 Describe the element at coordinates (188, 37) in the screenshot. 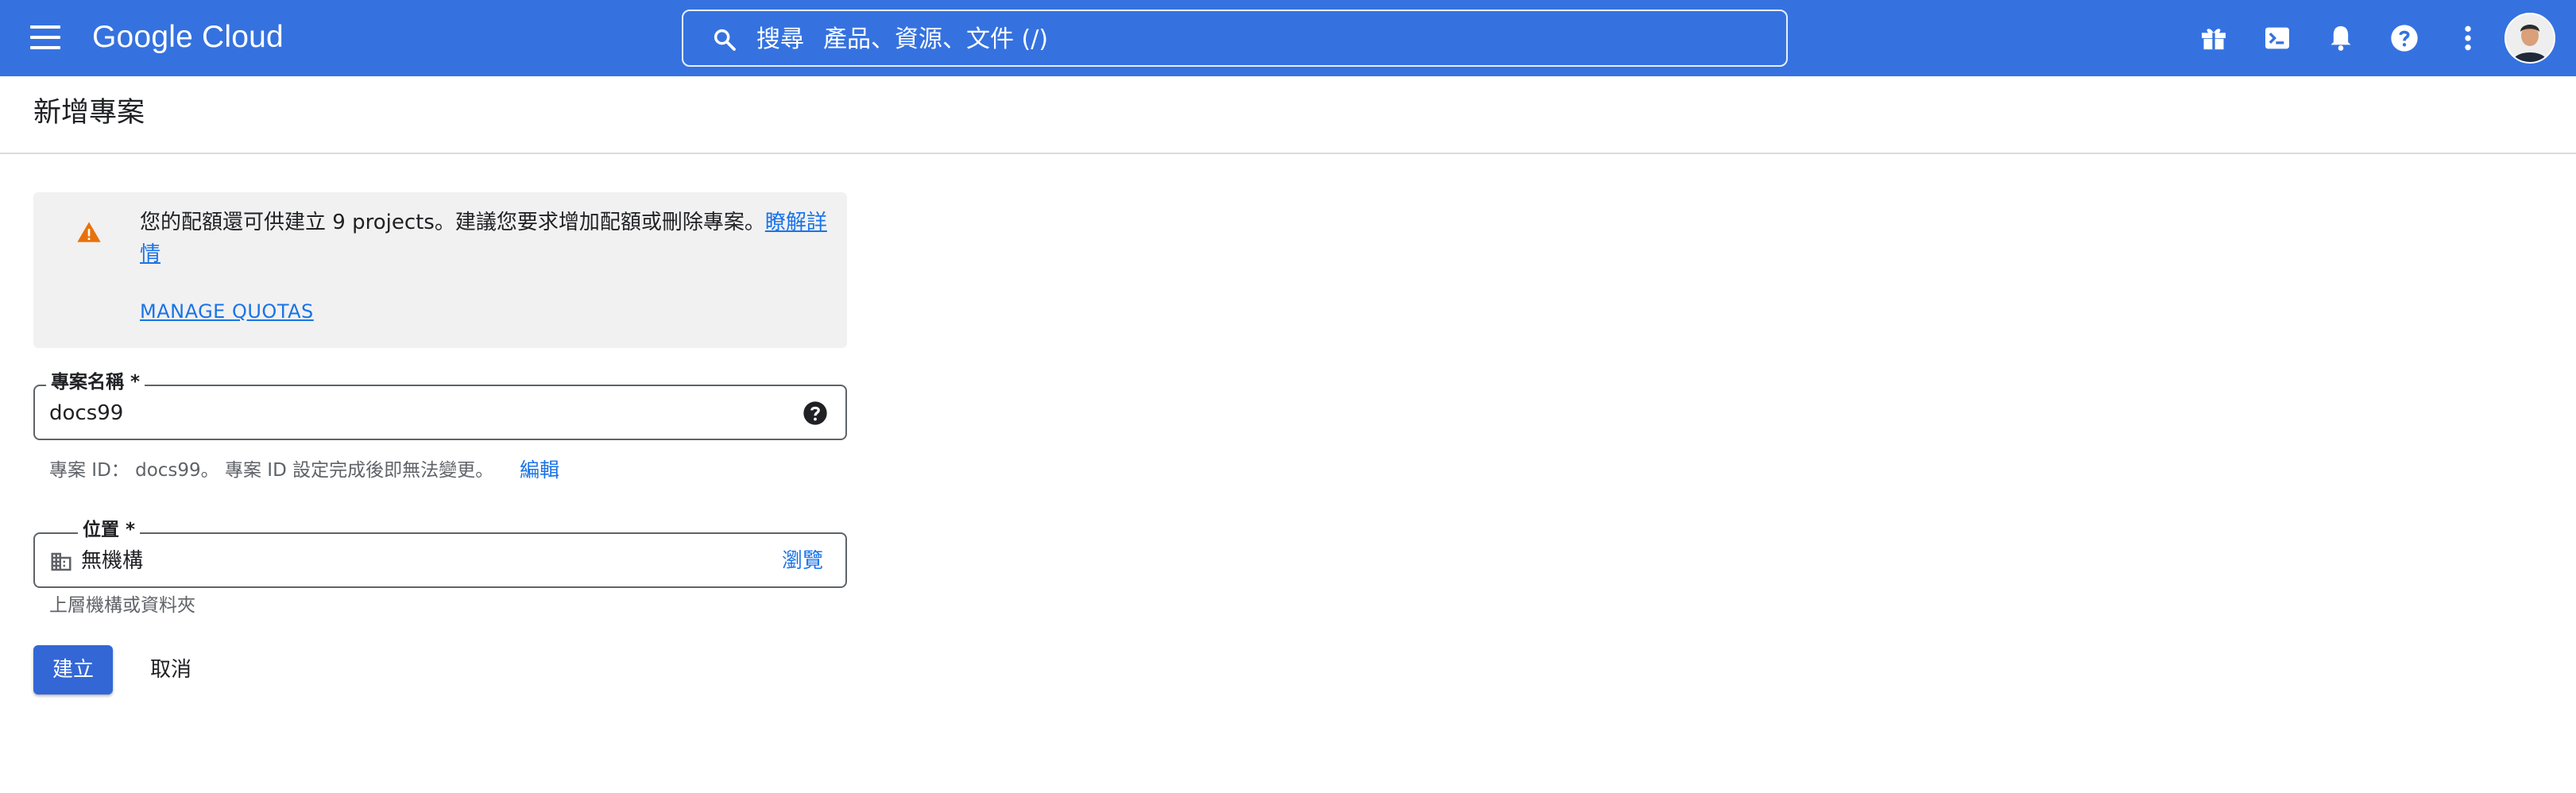

I see `google-cloud-logo: Google Cloud` at that location.